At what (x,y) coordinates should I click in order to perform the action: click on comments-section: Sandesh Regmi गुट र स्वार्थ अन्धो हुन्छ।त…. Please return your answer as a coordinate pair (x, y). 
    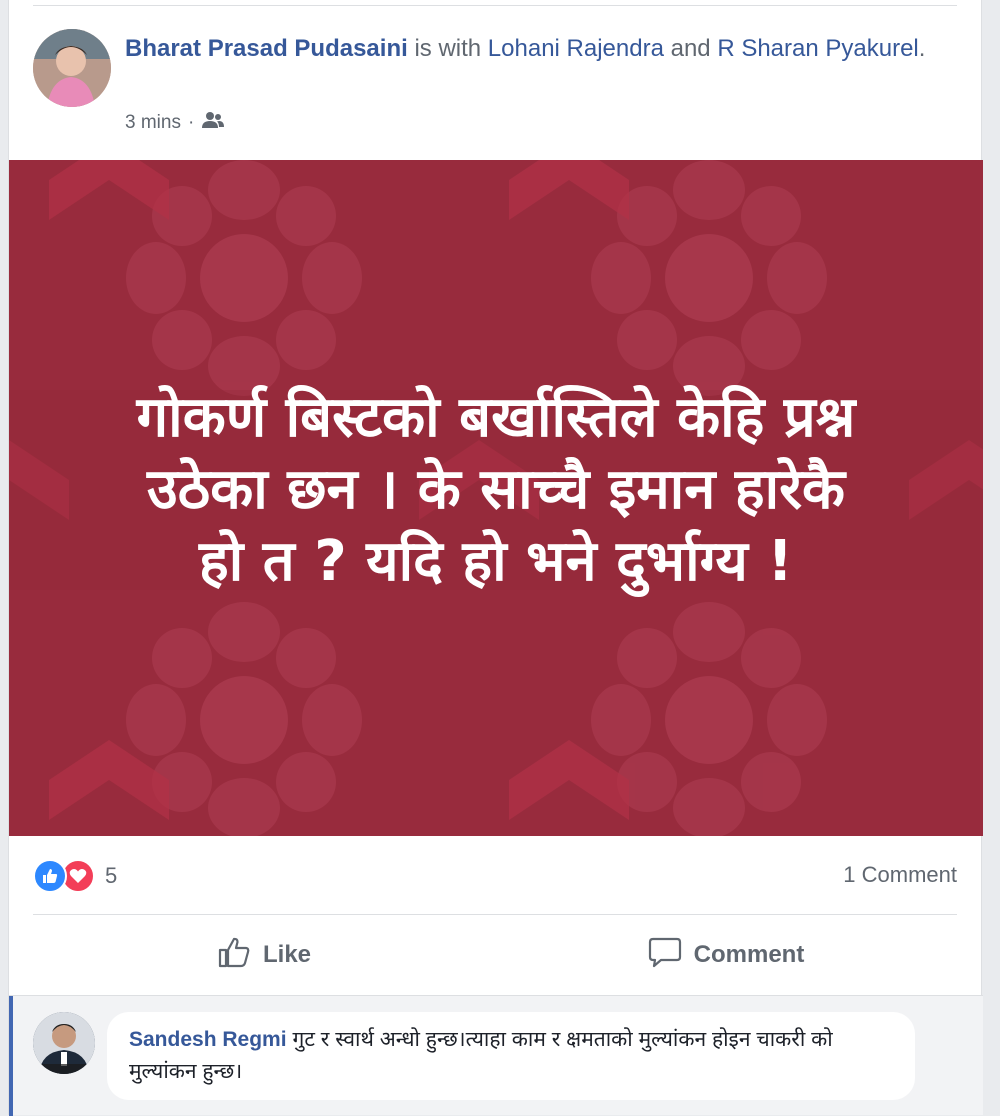
    Looking at the image, I should click on (496, 1055).